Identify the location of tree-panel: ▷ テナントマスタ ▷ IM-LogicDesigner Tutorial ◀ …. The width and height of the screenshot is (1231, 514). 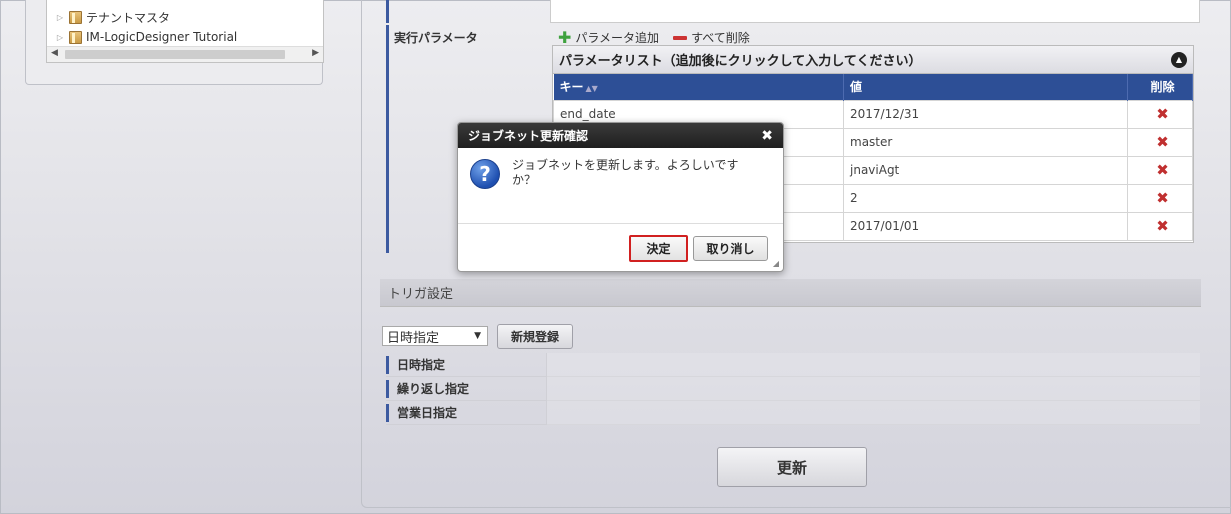
(174, 42).